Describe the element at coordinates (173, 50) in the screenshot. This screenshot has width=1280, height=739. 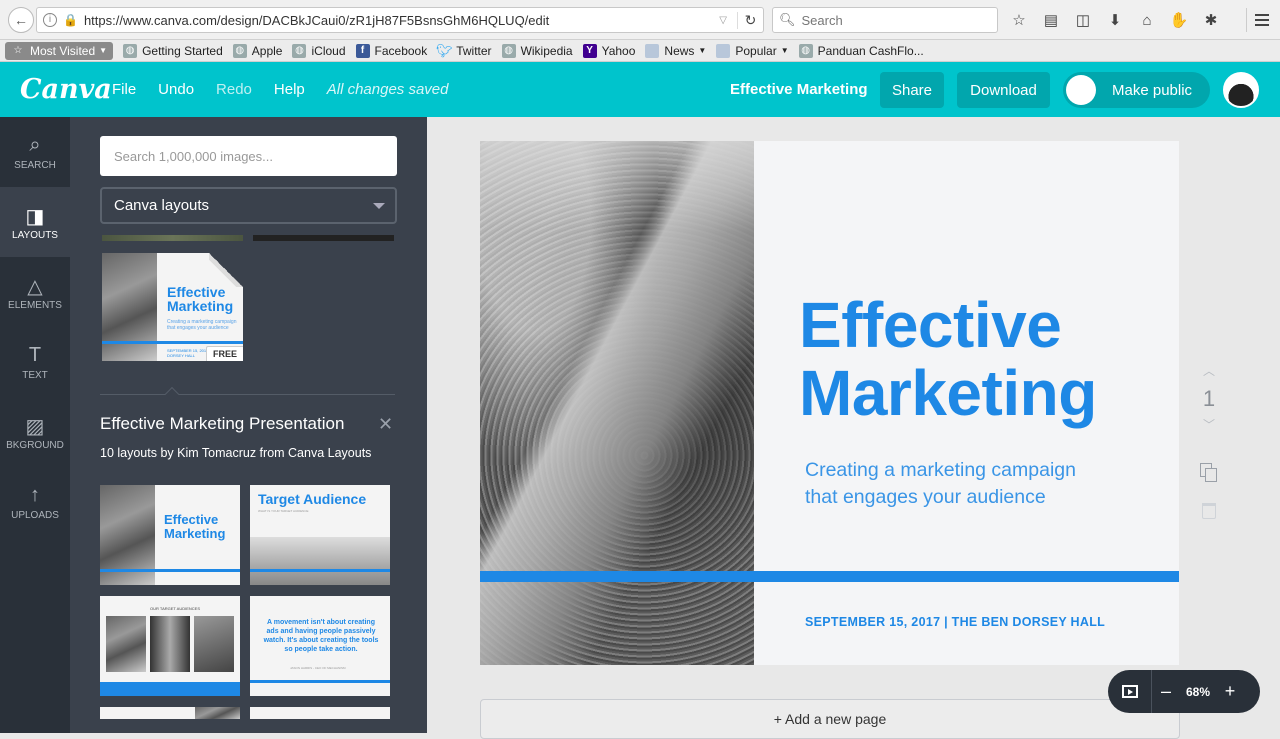
I see `bookmark-getting-started: ◍ Getting Started` at that location.